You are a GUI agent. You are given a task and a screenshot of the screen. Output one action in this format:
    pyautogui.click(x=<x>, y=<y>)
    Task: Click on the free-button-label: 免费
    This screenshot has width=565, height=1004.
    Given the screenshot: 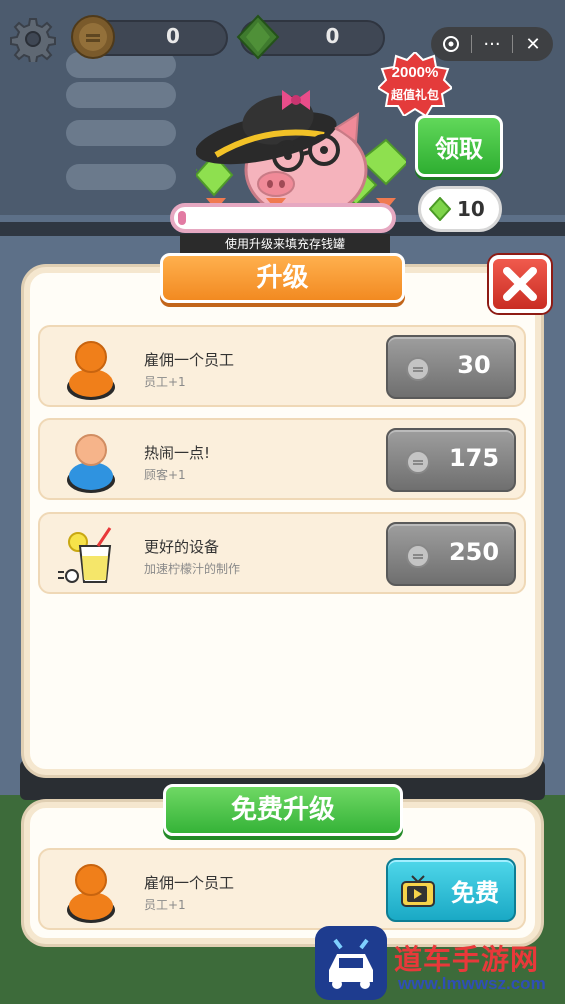 What is the action you would take?
    pyautogui.click(x=475, y=893)
    